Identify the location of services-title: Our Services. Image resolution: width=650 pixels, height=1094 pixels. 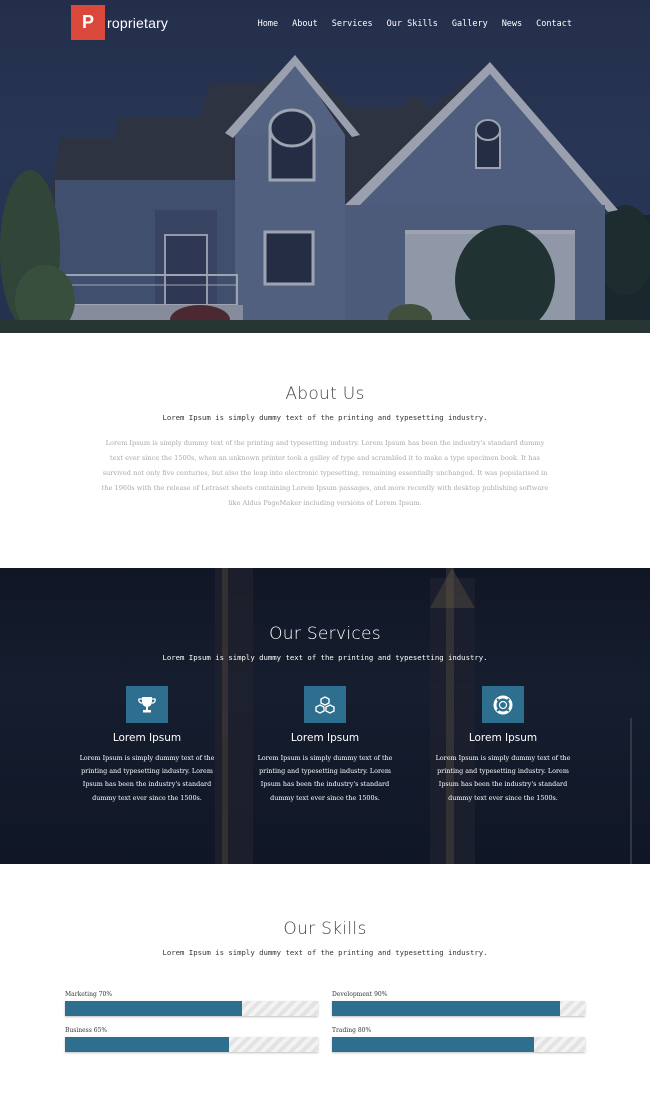
(325, 634).